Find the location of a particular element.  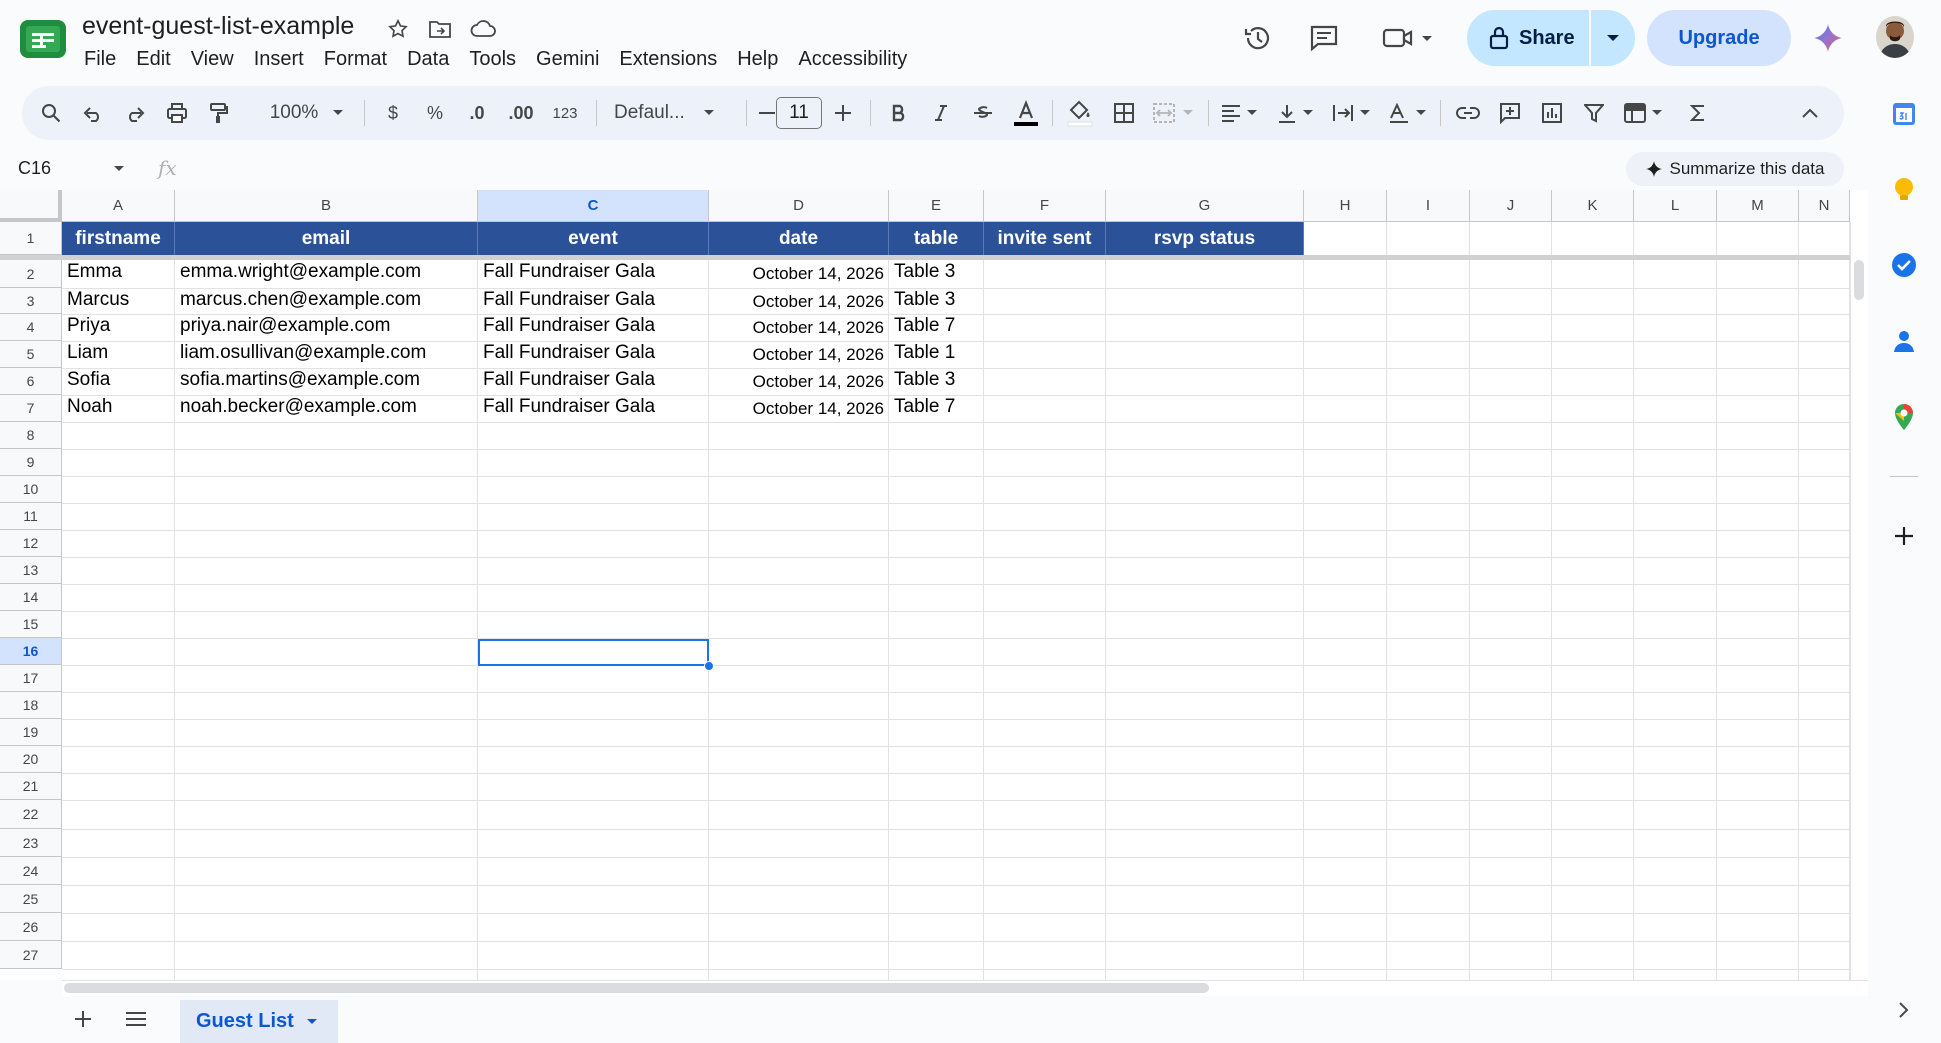

cell-email: noah.becker@example.com is located at coordinates (326, 406).